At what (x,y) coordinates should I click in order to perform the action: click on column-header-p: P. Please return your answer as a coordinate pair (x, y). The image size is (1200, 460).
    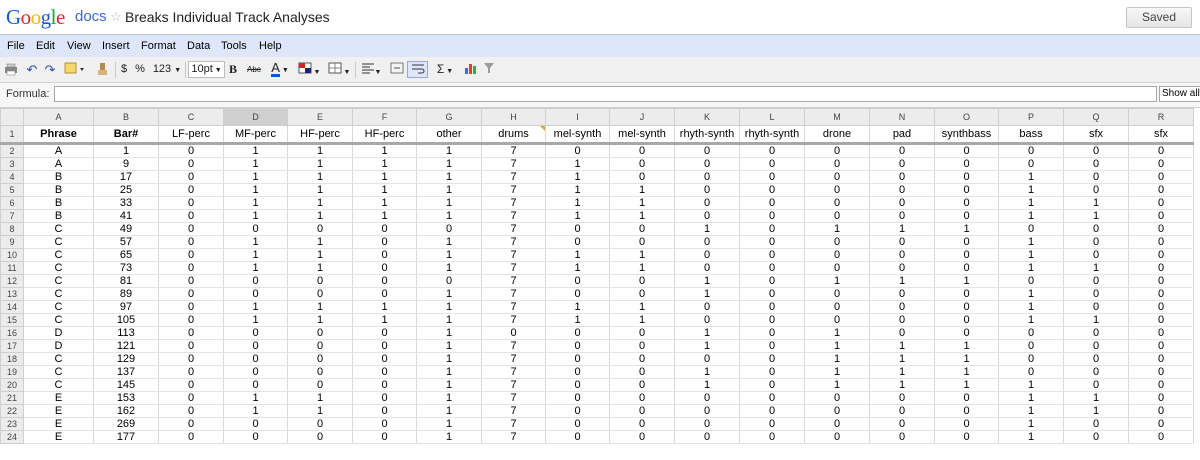
    Looking at the image, I should click on (1031, 117).